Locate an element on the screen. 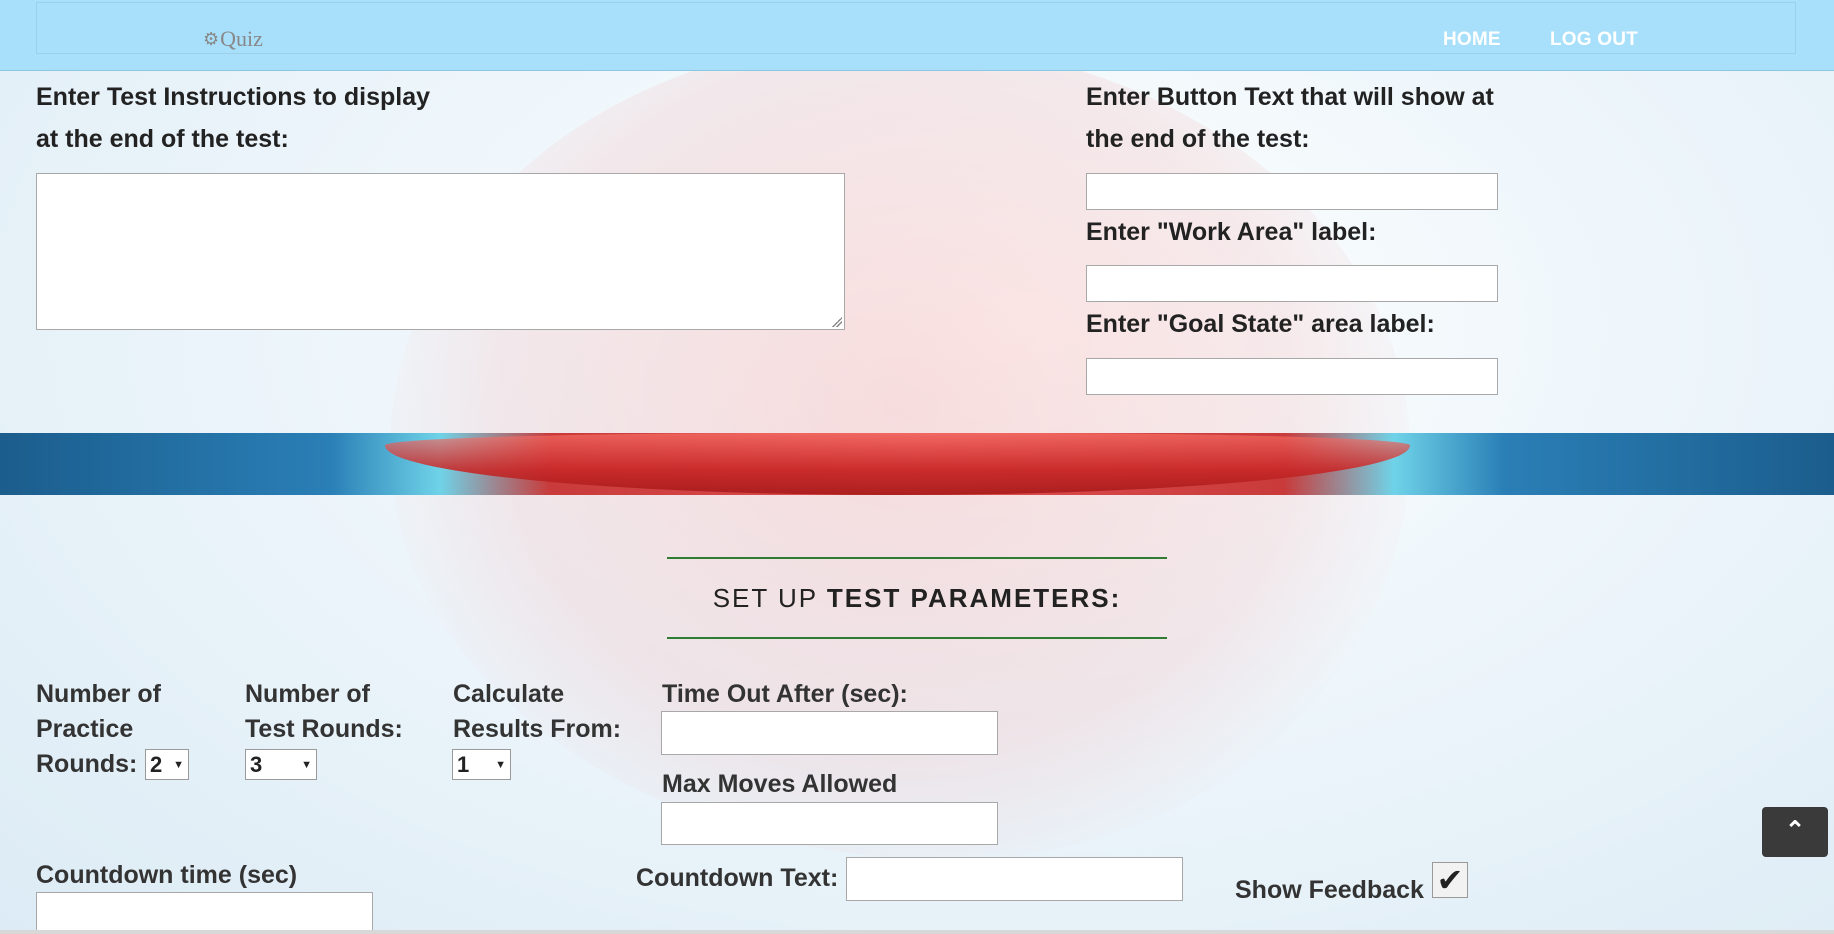 The height and width of the screenshot is (934, 1834). button-text-label-line1: Enter Button Text that will show at is located at coordinates (1290, 97).